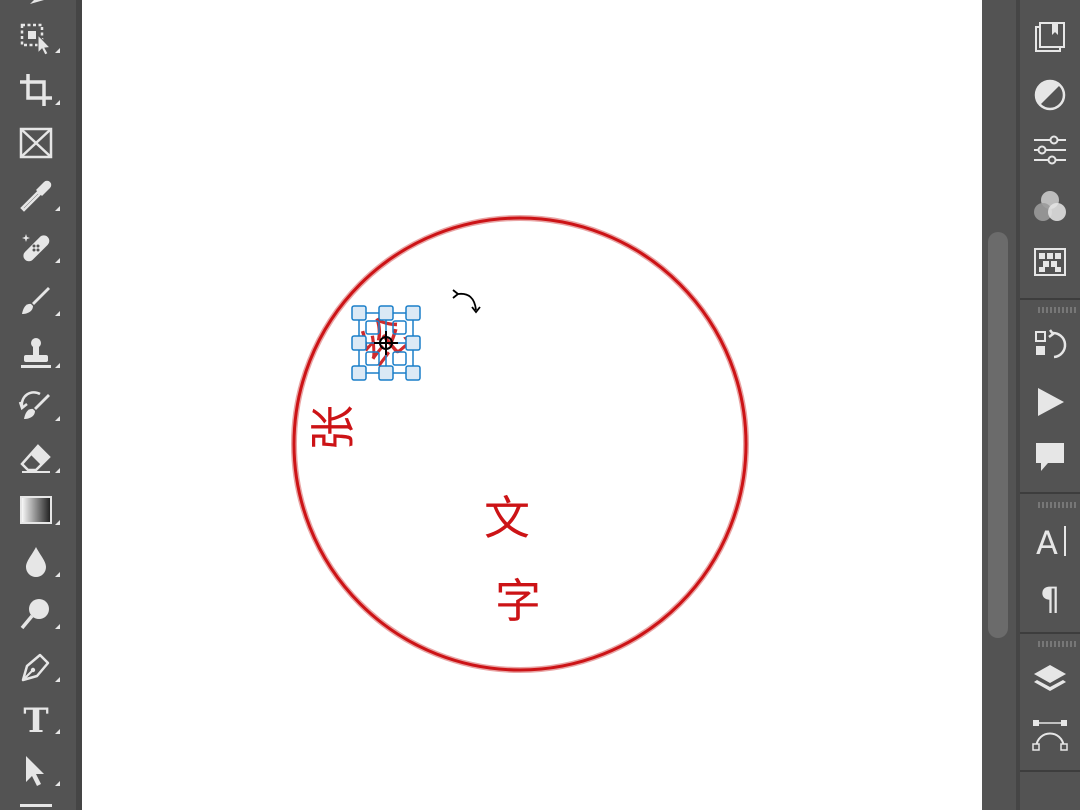 The image size is (1080, 810). I want to click on panel-paragraph: ¶, so click(1050, 597).